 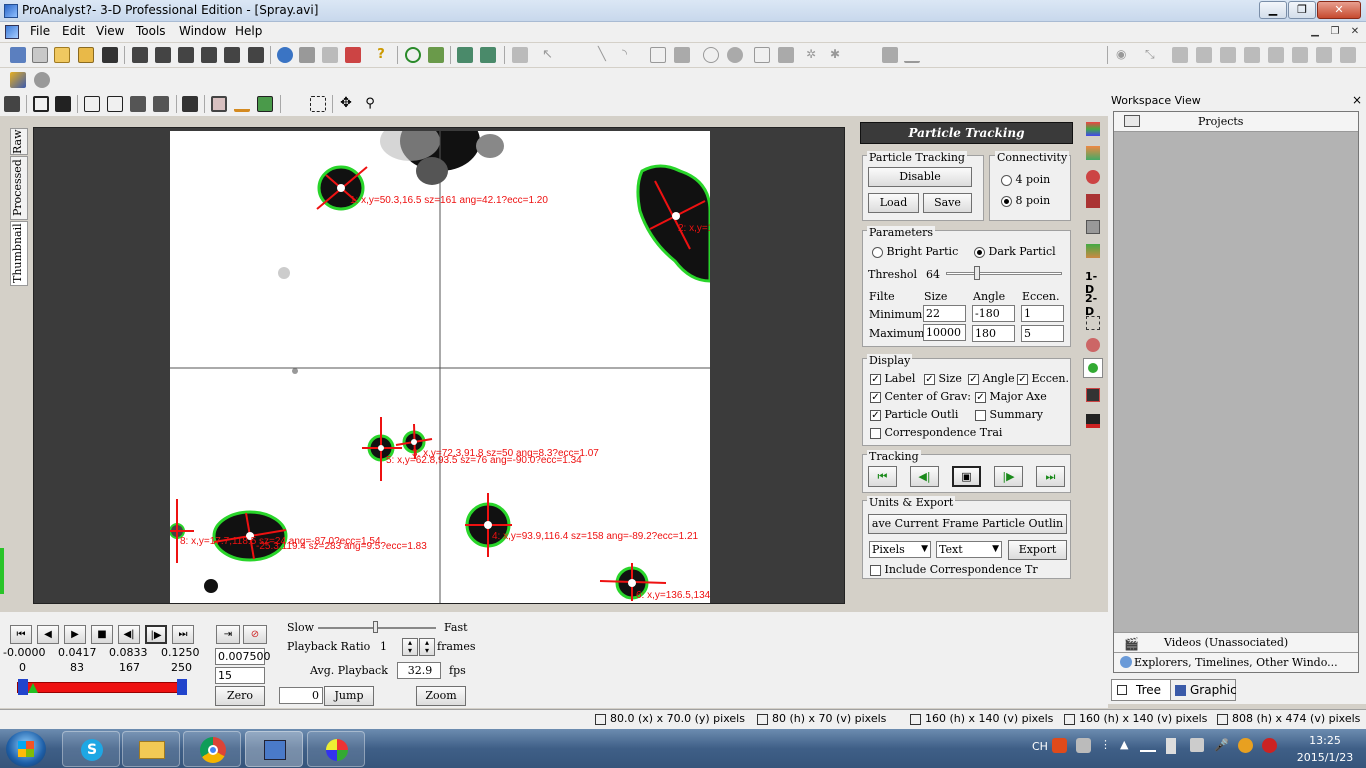 What do you see at coordinates (110, 31) in the screenshot?
I see `menu-view: View` at bounding box center [110, 31].